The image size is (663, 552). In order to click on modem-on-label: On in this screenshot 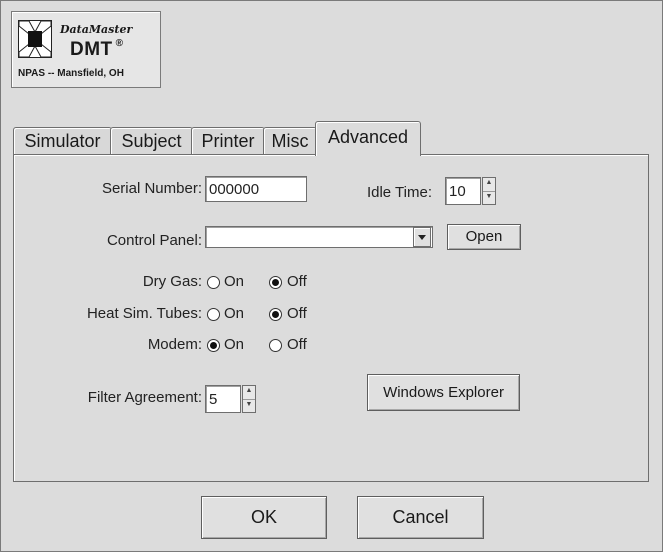, I will do `click(234, 344)`.